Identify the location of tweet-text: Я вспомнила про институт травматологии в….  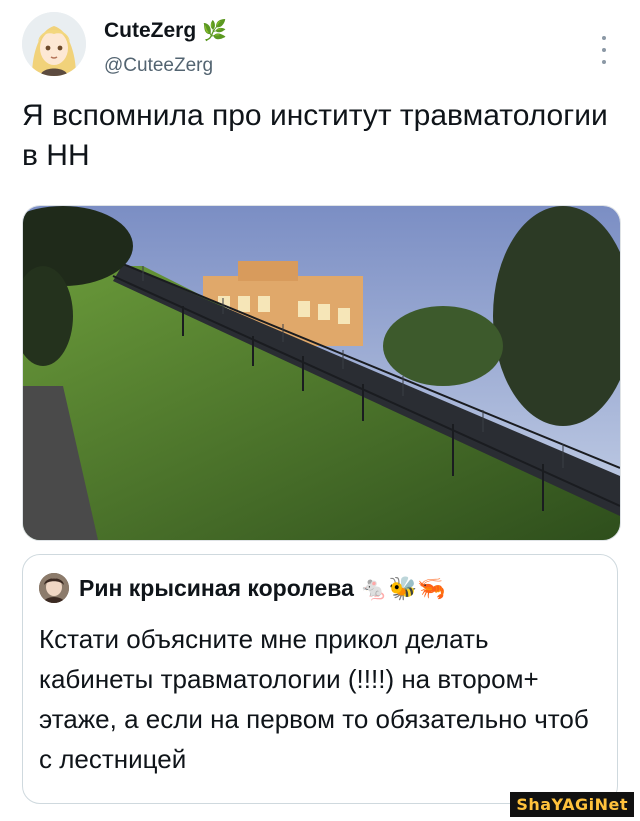
(315, 135).